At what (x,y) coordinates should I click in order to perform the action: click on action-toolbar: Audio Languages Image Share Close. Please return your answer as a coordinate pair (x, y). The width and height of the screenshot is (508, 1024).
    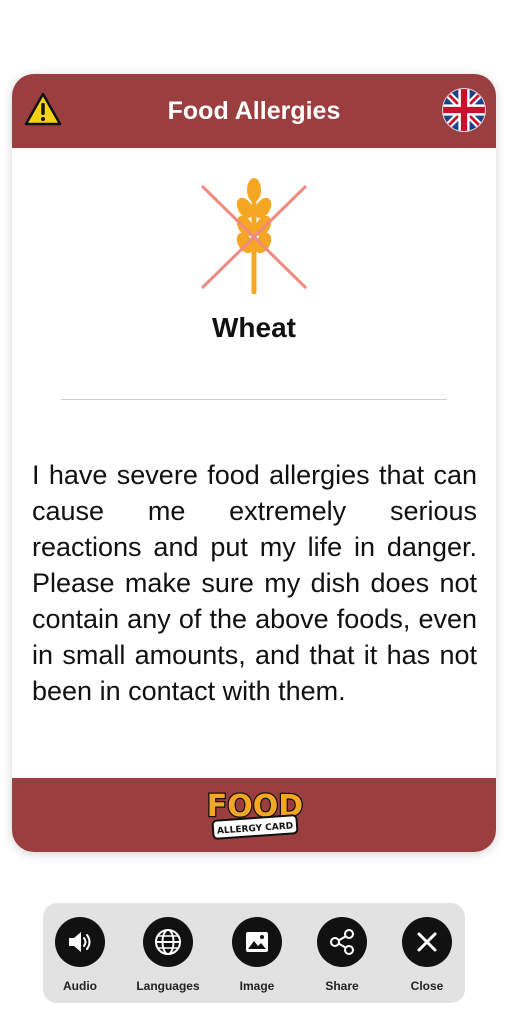
    Looking at the image, I should click on (254, 953).